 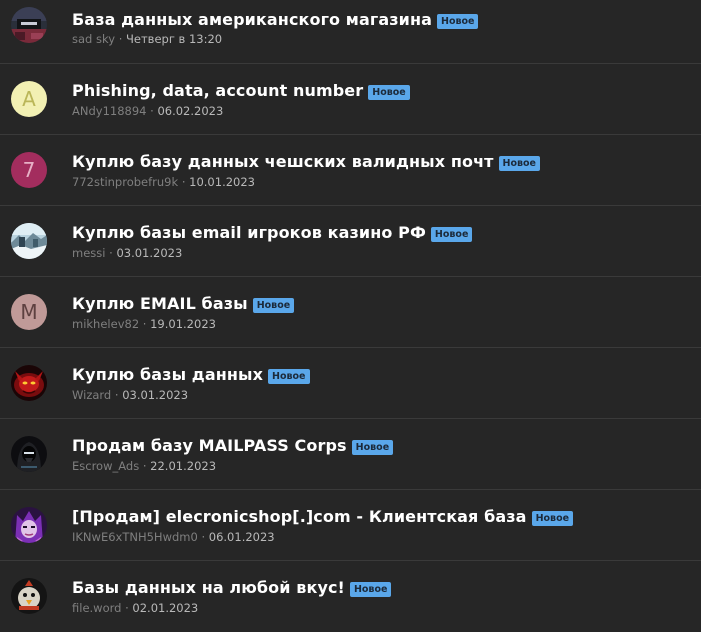 I want to click on thread-meta: Escrow_Ads · 22.01.2023, so click(x=144, y=466).